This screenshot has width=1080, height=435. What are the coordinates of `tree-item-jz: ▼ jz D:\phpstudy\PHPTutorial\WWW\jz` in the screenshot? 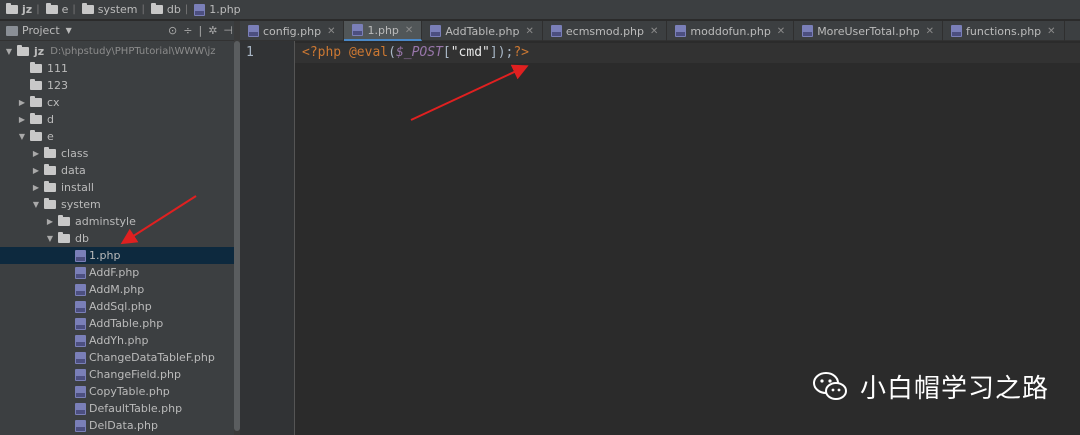 It's located at (121, 51).